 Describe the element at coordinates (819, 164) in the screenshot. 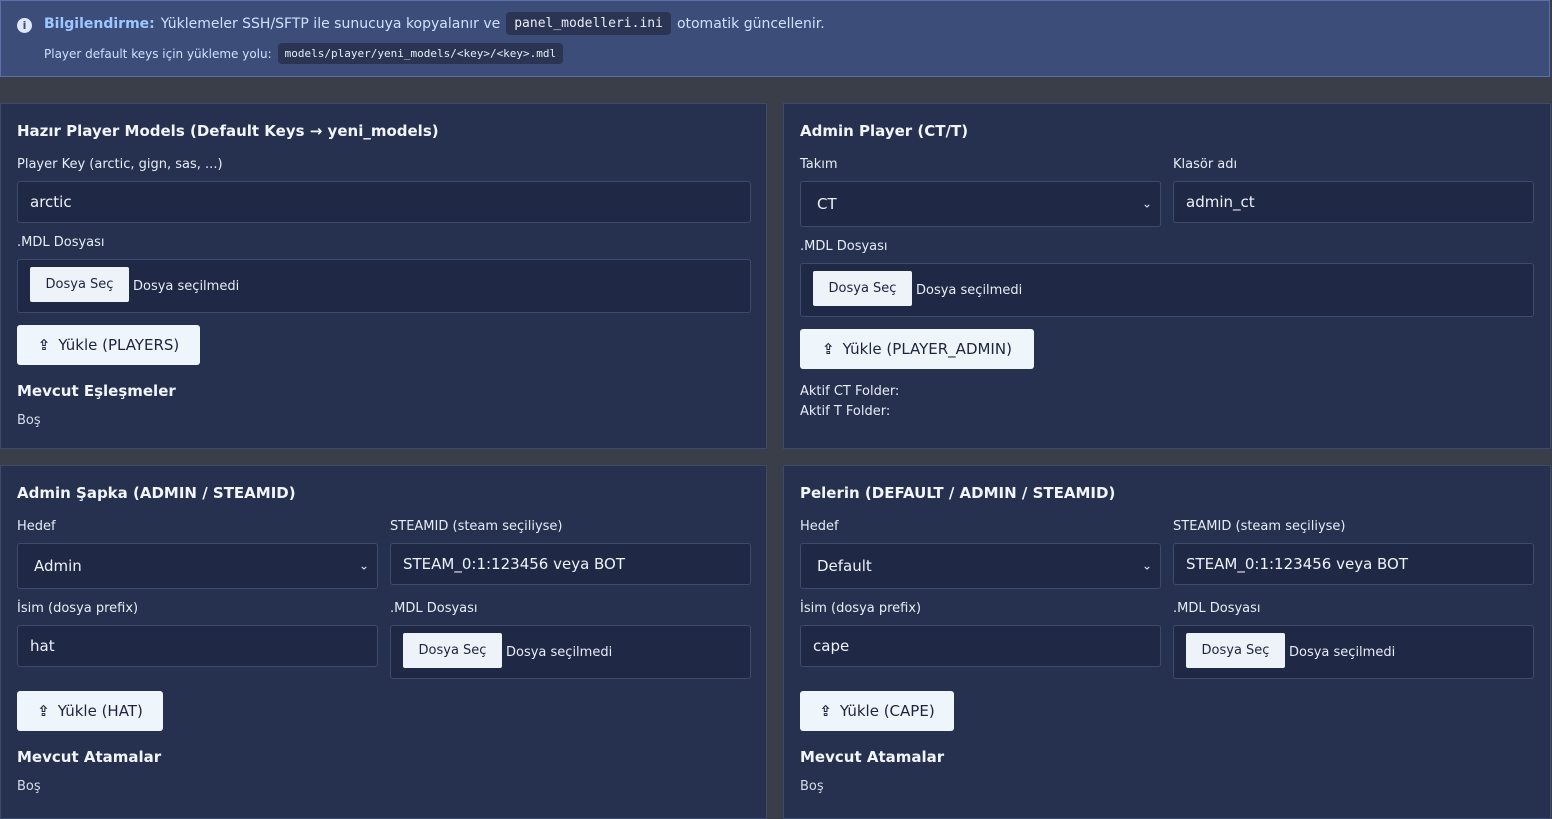

I see `team-label: Takım` at that location.